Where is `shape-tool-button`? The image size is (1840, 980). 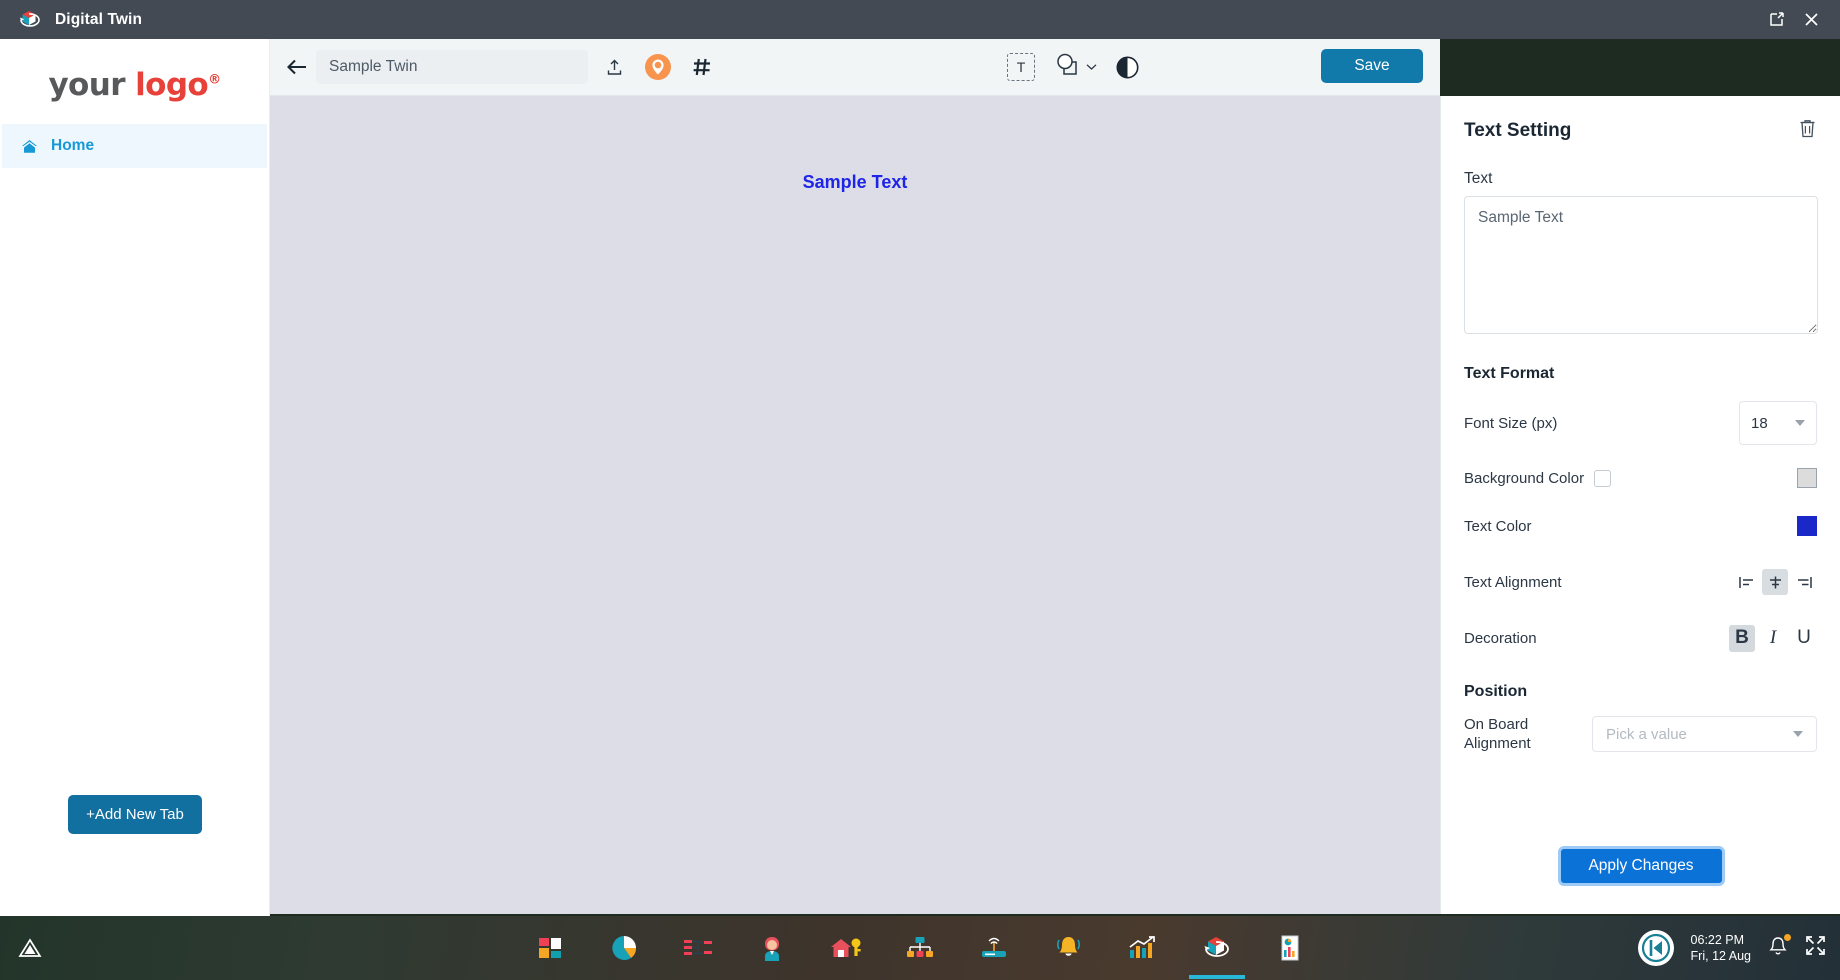 shape-tool-button is located at coordinates (1075, 67).